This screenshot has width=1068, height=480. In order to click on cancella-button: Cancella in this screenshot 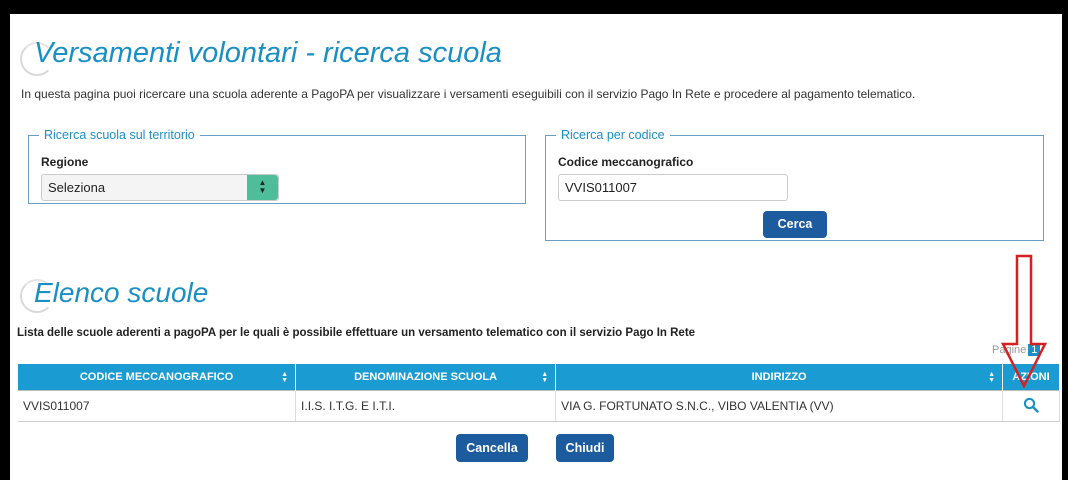, I will do `click(492, 448)`.